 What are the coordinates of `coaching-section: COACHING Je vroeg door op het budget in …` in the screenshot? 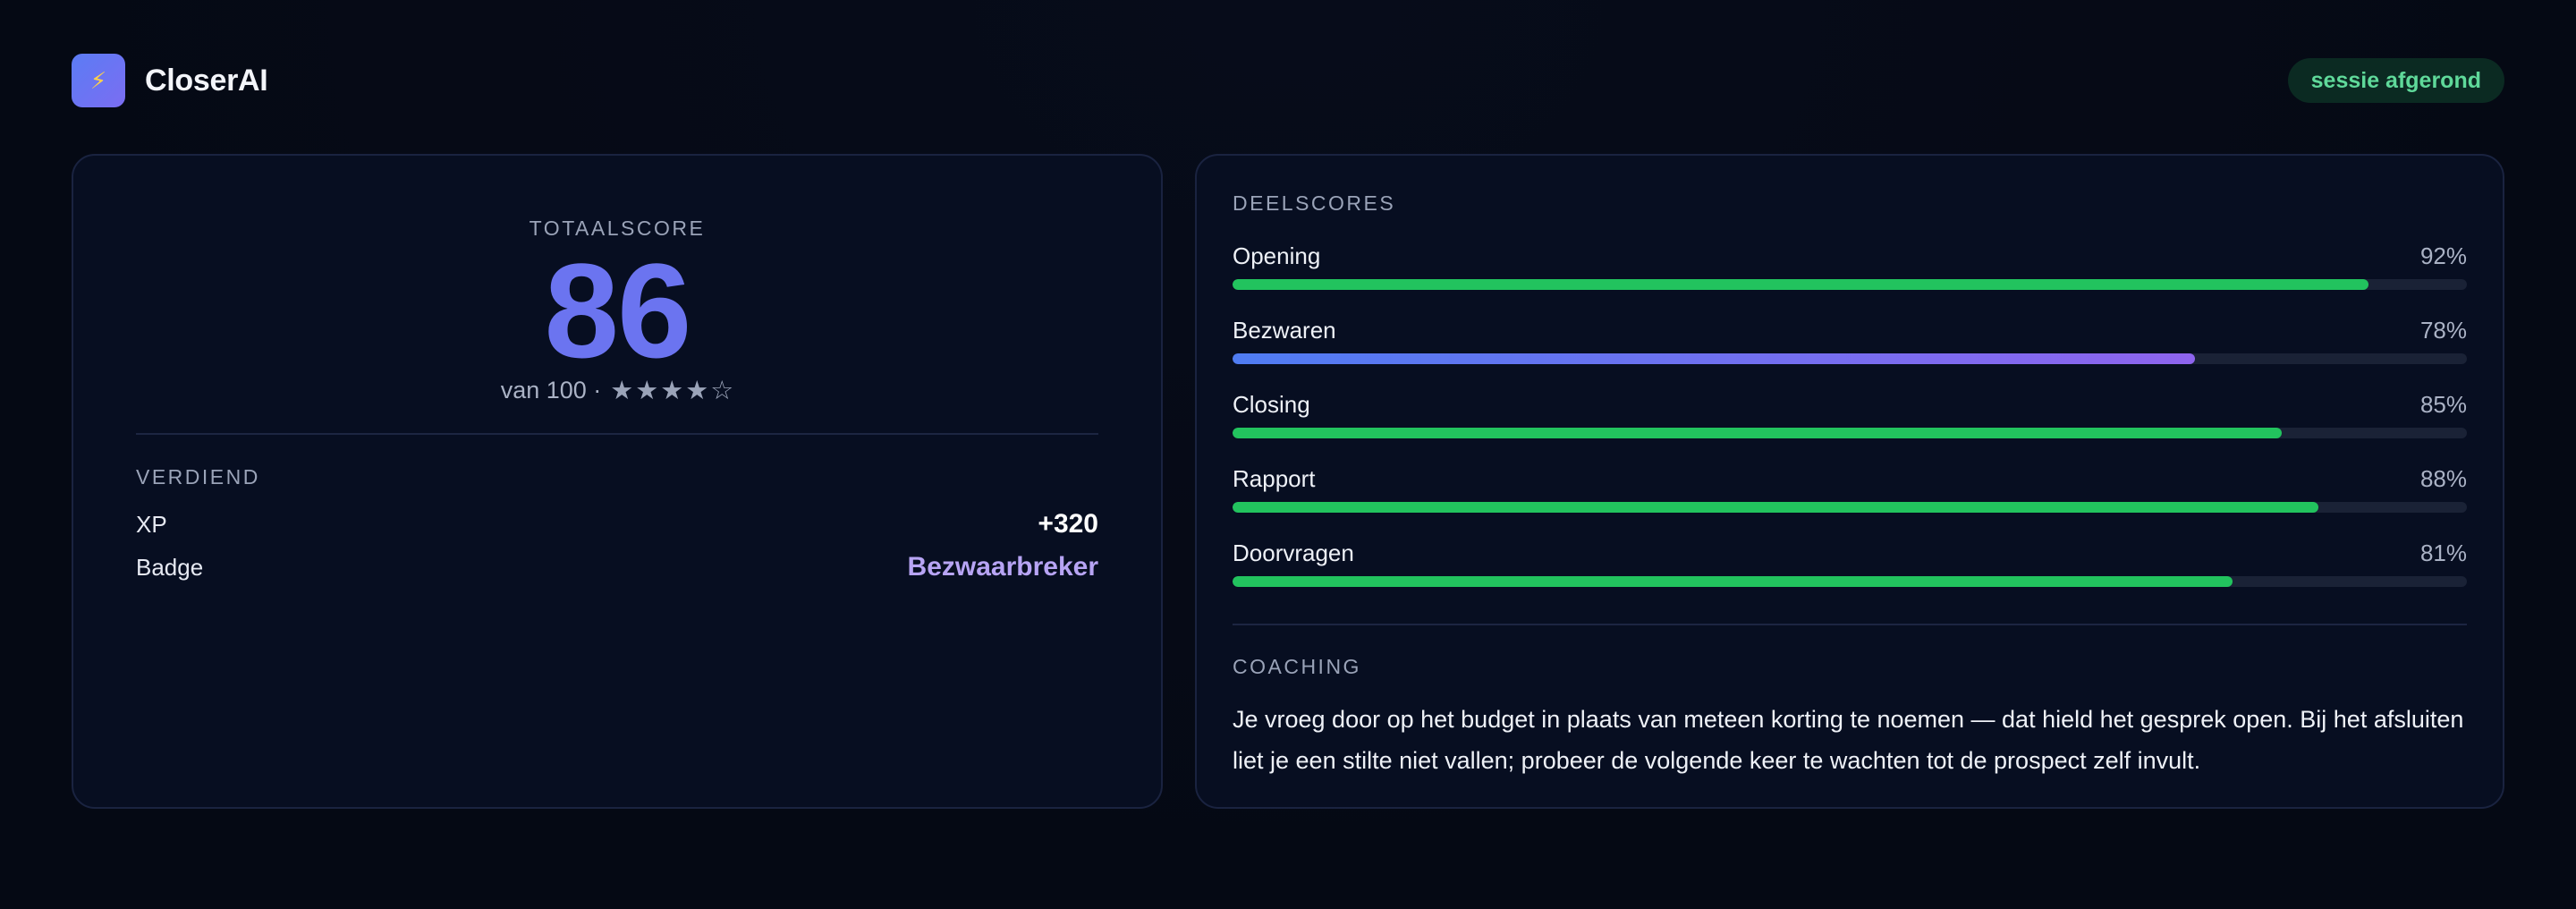 It's located at (1850, 718).